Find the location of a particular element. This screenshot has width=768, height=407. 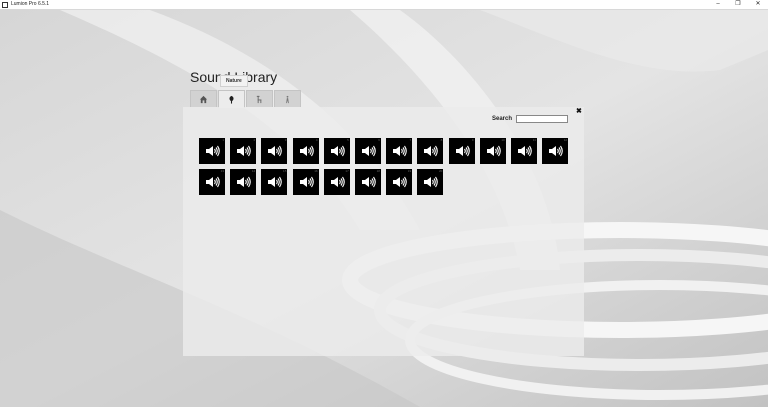

tab-people is located at coordinates (287, 98).